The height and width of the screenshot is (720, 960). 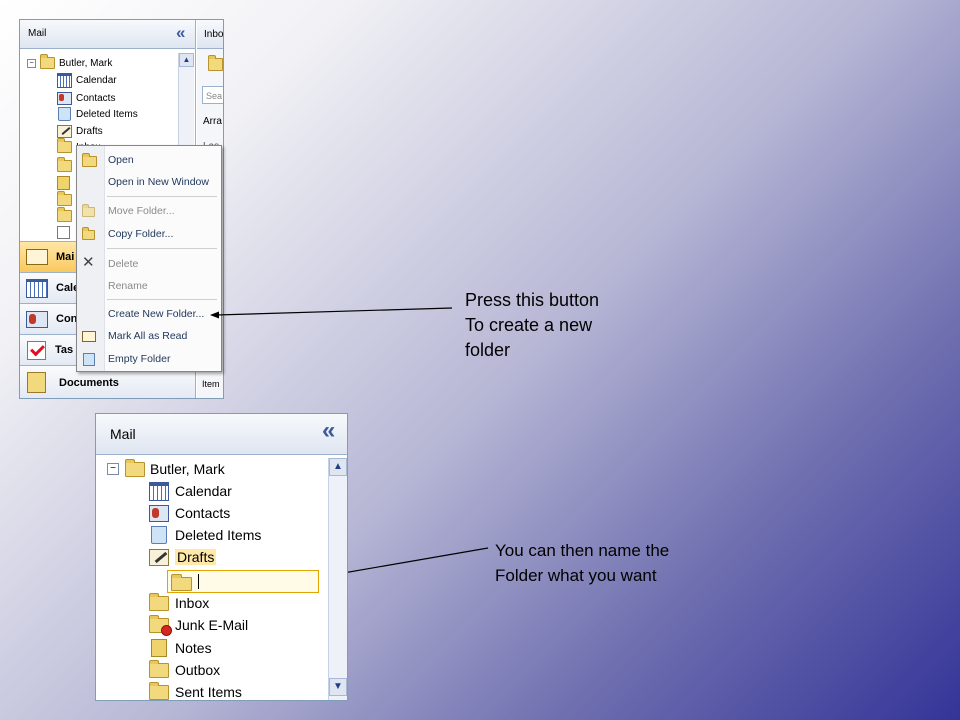 What do you see at coordinates (192, 603) in the screenshot?
I see `tree-item-label: Inbox` at bounding box center [192, 603].